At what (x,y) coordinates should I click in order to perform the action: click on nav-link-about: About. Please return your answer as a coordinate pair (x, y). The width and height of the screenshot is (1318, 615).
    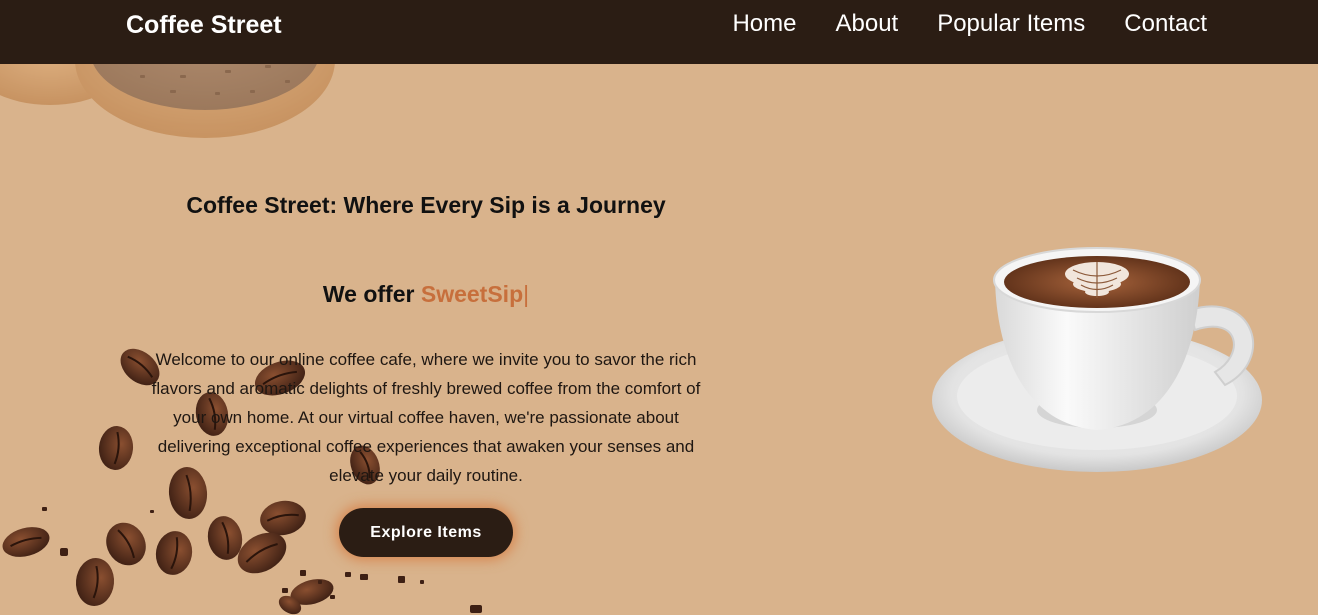
    Looking at the image, I should click on (866, 24).